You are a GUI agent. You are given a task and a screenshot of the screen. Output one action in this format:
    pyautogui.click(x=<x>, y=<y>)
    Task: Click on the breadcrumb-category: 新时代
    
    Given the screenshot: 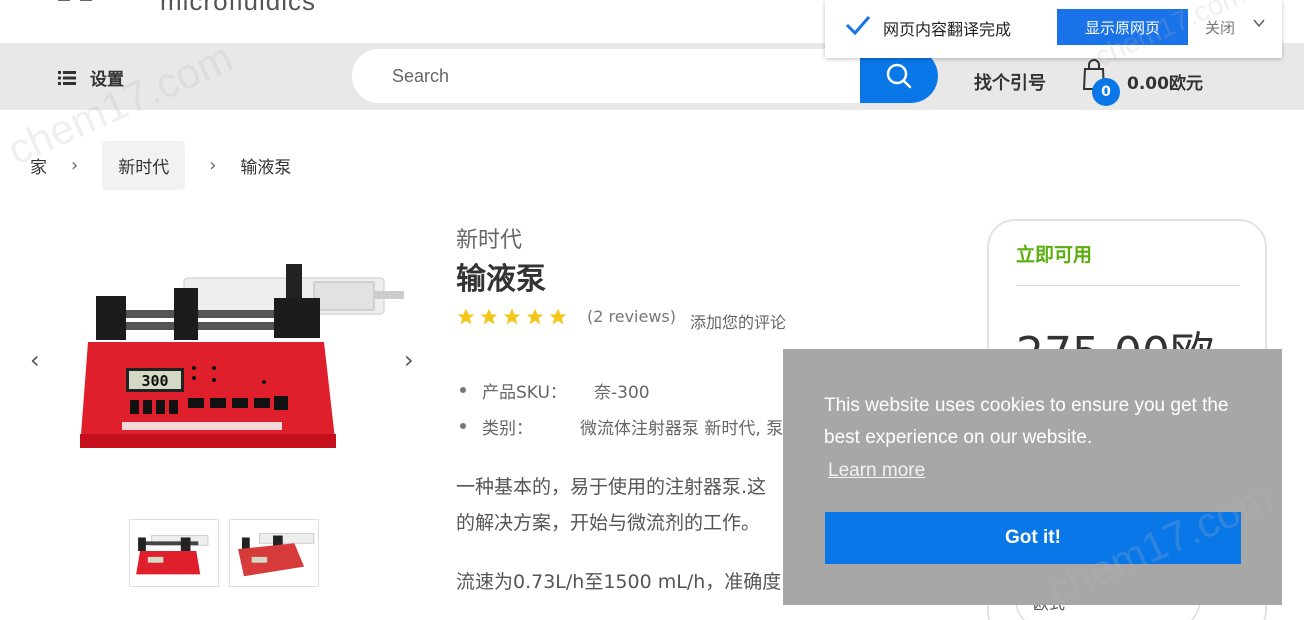 What is the action you would take?
    pyautogui.click(x=144, y=165)
    